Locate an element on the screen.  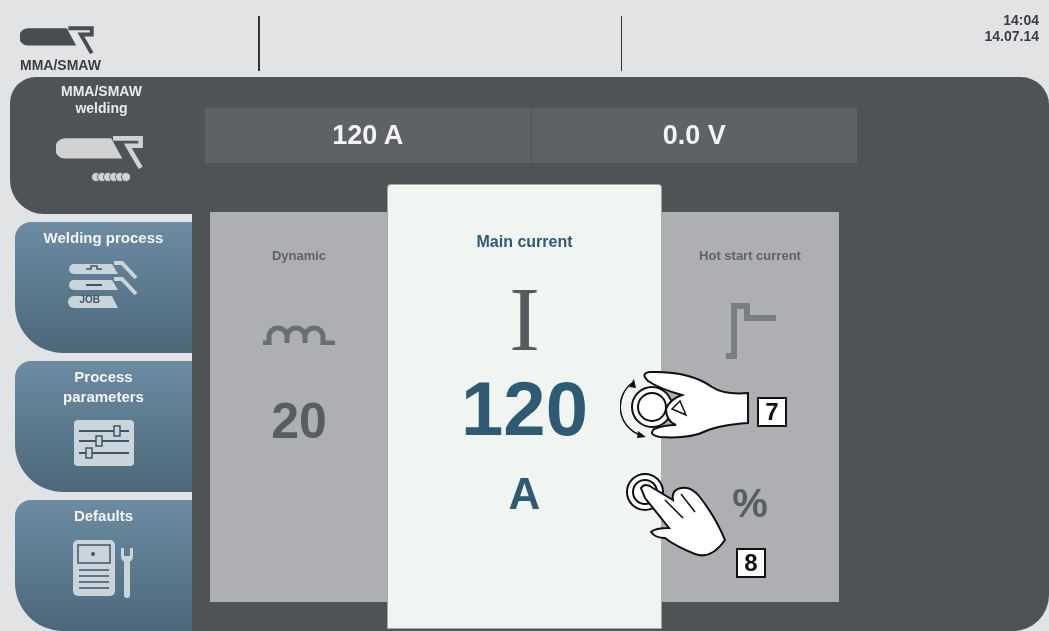
parameter-value: 120 is located at coordinates (524, 409).